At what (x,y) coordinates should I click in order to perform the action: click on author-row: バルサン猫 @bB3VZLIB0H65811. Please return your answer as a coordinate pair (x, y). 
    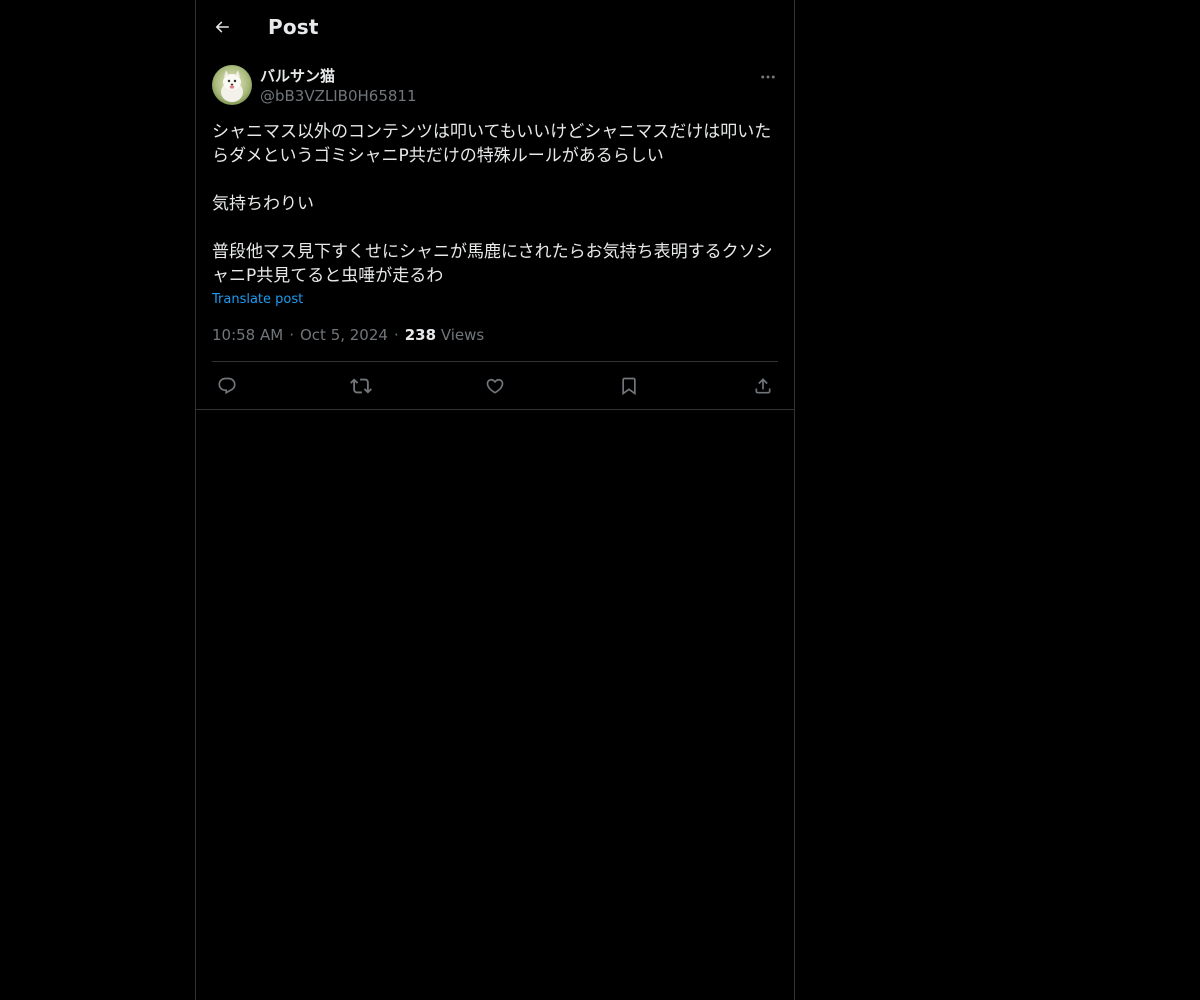
    Looking at the image, I should click on (495, 85).